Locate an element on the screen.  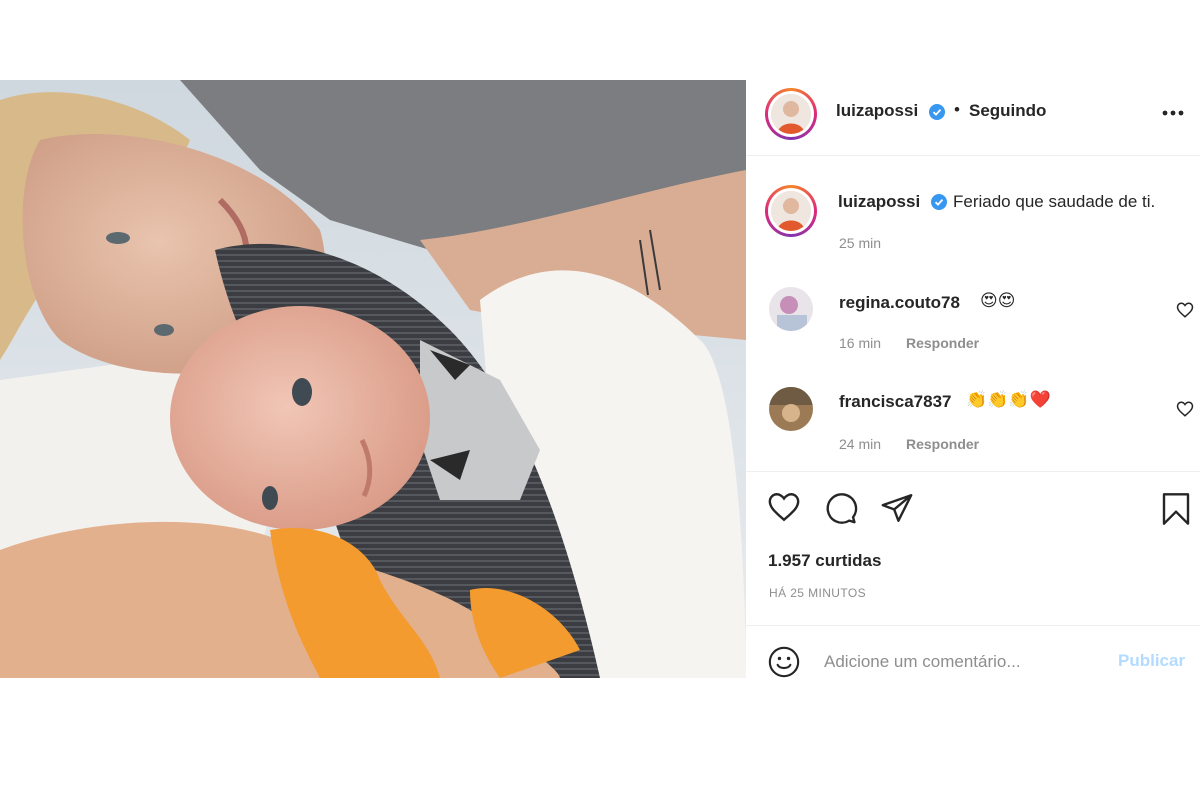
save-bookmark-icon is located at coordinates (1176, 511).